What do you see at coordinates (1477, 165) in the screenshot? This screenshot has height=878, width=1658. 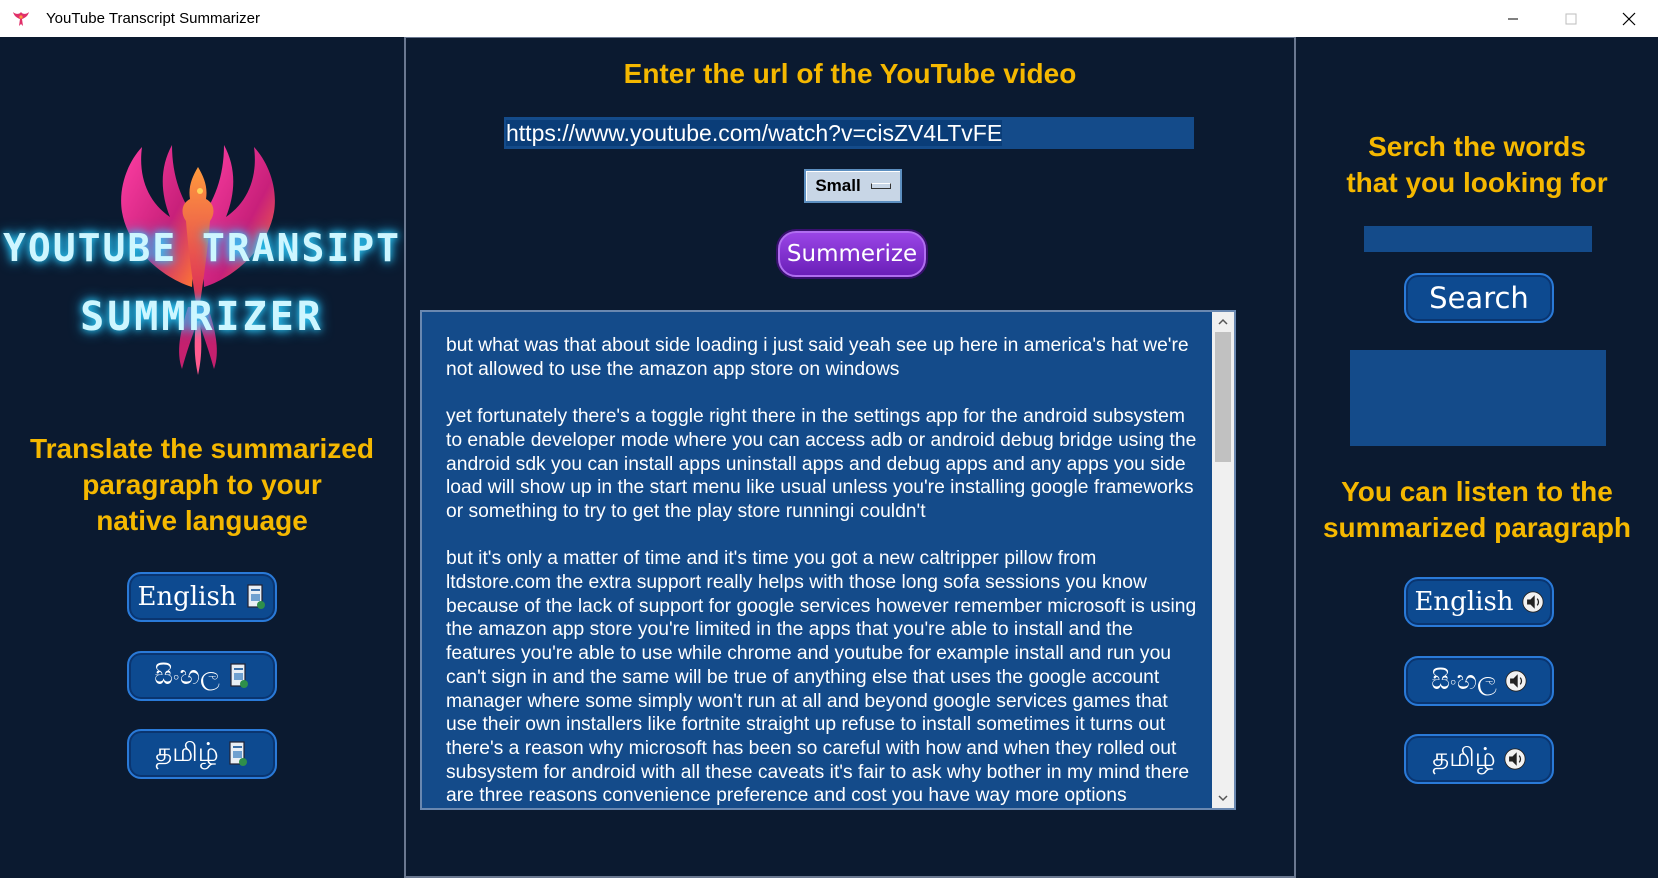 I see `search-heading: Serch the words that you looking for` at bounding box center [1477, 165].